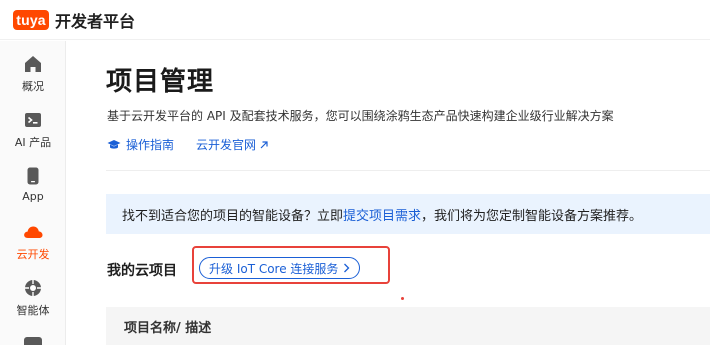 The image size is (710, 345). What do you see at coordinates (355, 20) in the screenshot?
I see `top-header: tuya 开发者平台` at bounding box center [355, 20].